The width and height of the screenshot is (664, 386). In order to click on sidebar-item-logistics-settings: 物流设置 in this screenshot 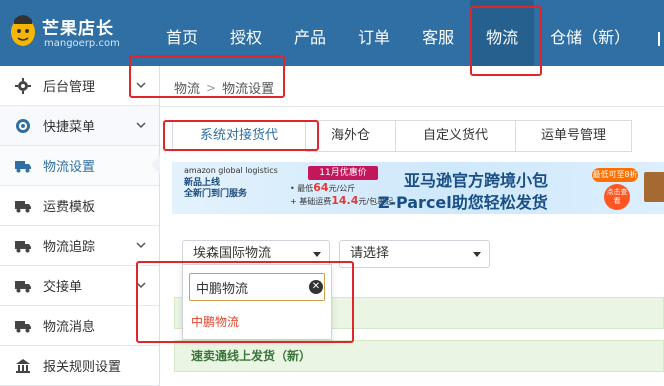, I will do `click(80, 166)`.